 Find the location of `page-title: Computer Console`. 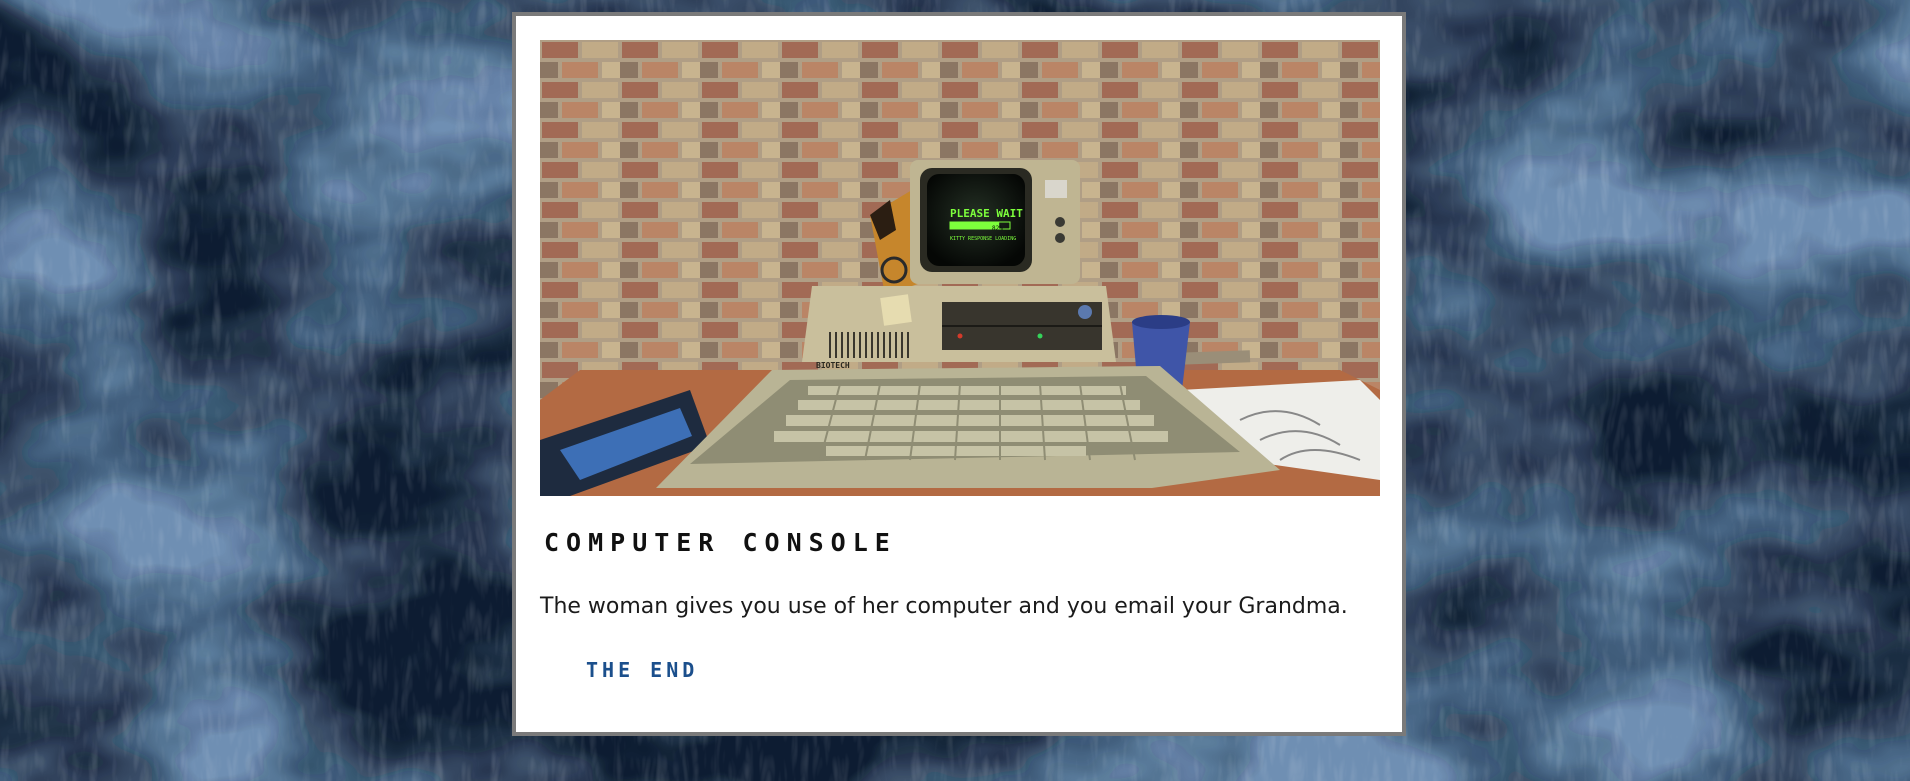

page-title: Computer Console is located at coordinates (720, 542).